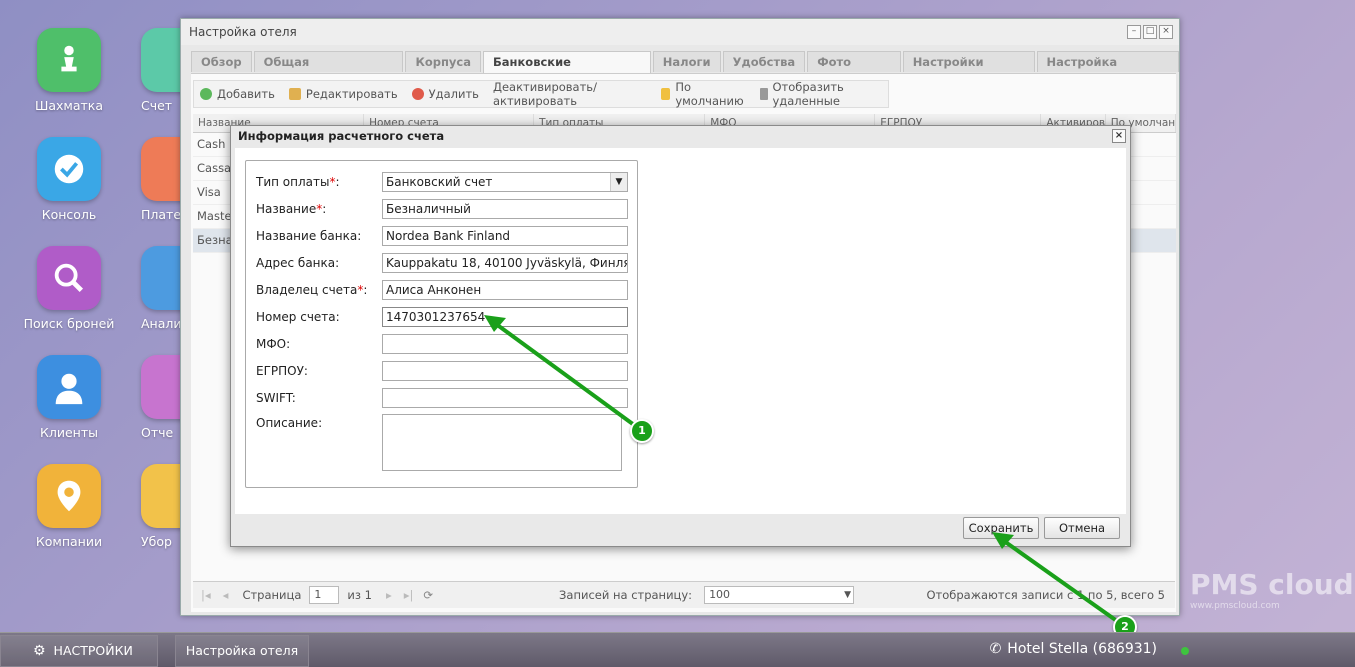  What do you see at coordinates (995, 649) in the screenshot?
I see `phone-icon: ✆` at bounding box center [995, 649].